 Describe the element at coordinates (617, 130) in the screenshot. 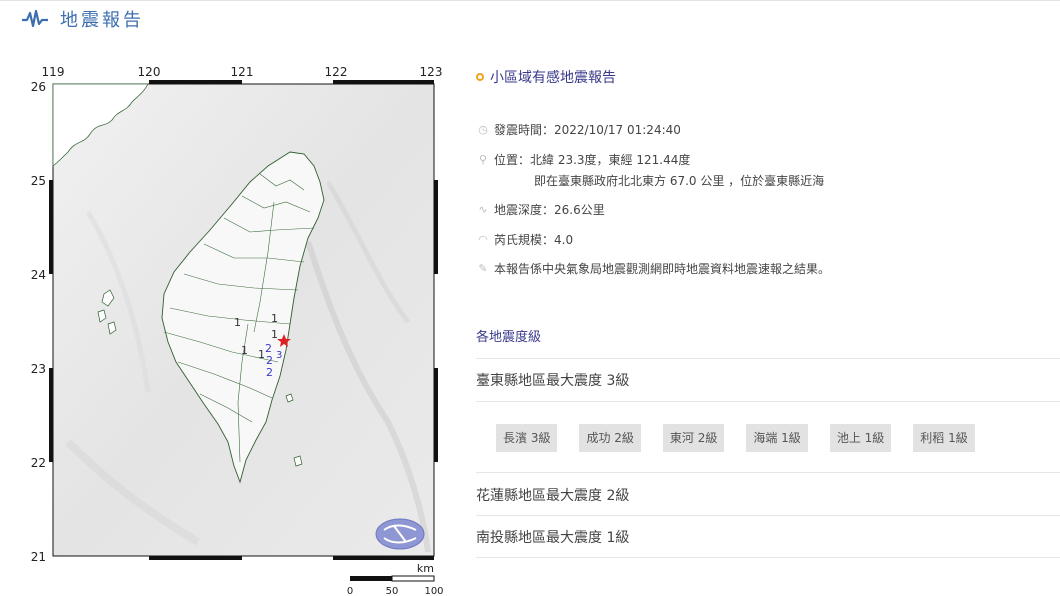

I see `quake-time: 2022/10/17 01:24:40` at that location.